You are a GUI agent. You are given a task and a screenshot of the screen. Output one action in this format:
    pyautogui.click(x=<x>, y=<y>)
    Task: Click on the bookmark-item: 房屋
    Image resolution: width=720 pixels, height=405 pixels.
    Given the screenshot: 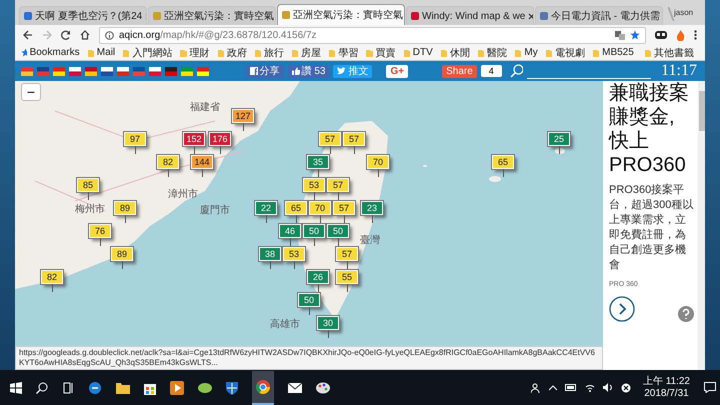 What is the action you would take?
    pyautogui.click(x=311, y=53)
    